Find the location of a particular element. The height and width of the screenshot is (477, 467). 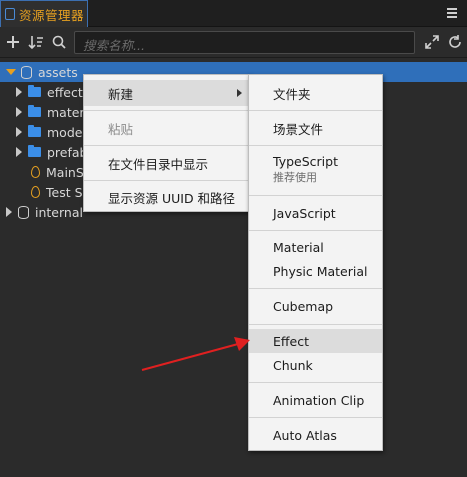

submenu-item-auto-atlas: Auto Atlas is located at coordinates (315, 435).